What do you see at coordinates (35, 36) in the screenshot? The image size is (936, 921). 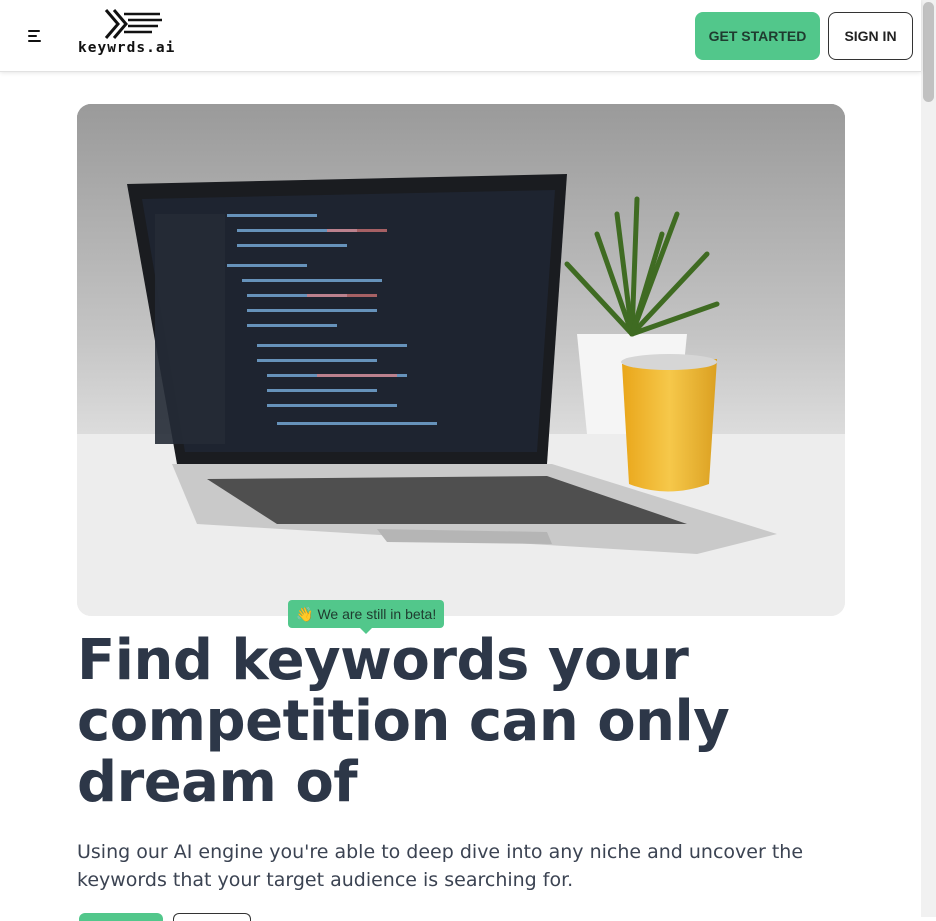 I see `hamburger-menu-icon` at bounding box center [35, 36].